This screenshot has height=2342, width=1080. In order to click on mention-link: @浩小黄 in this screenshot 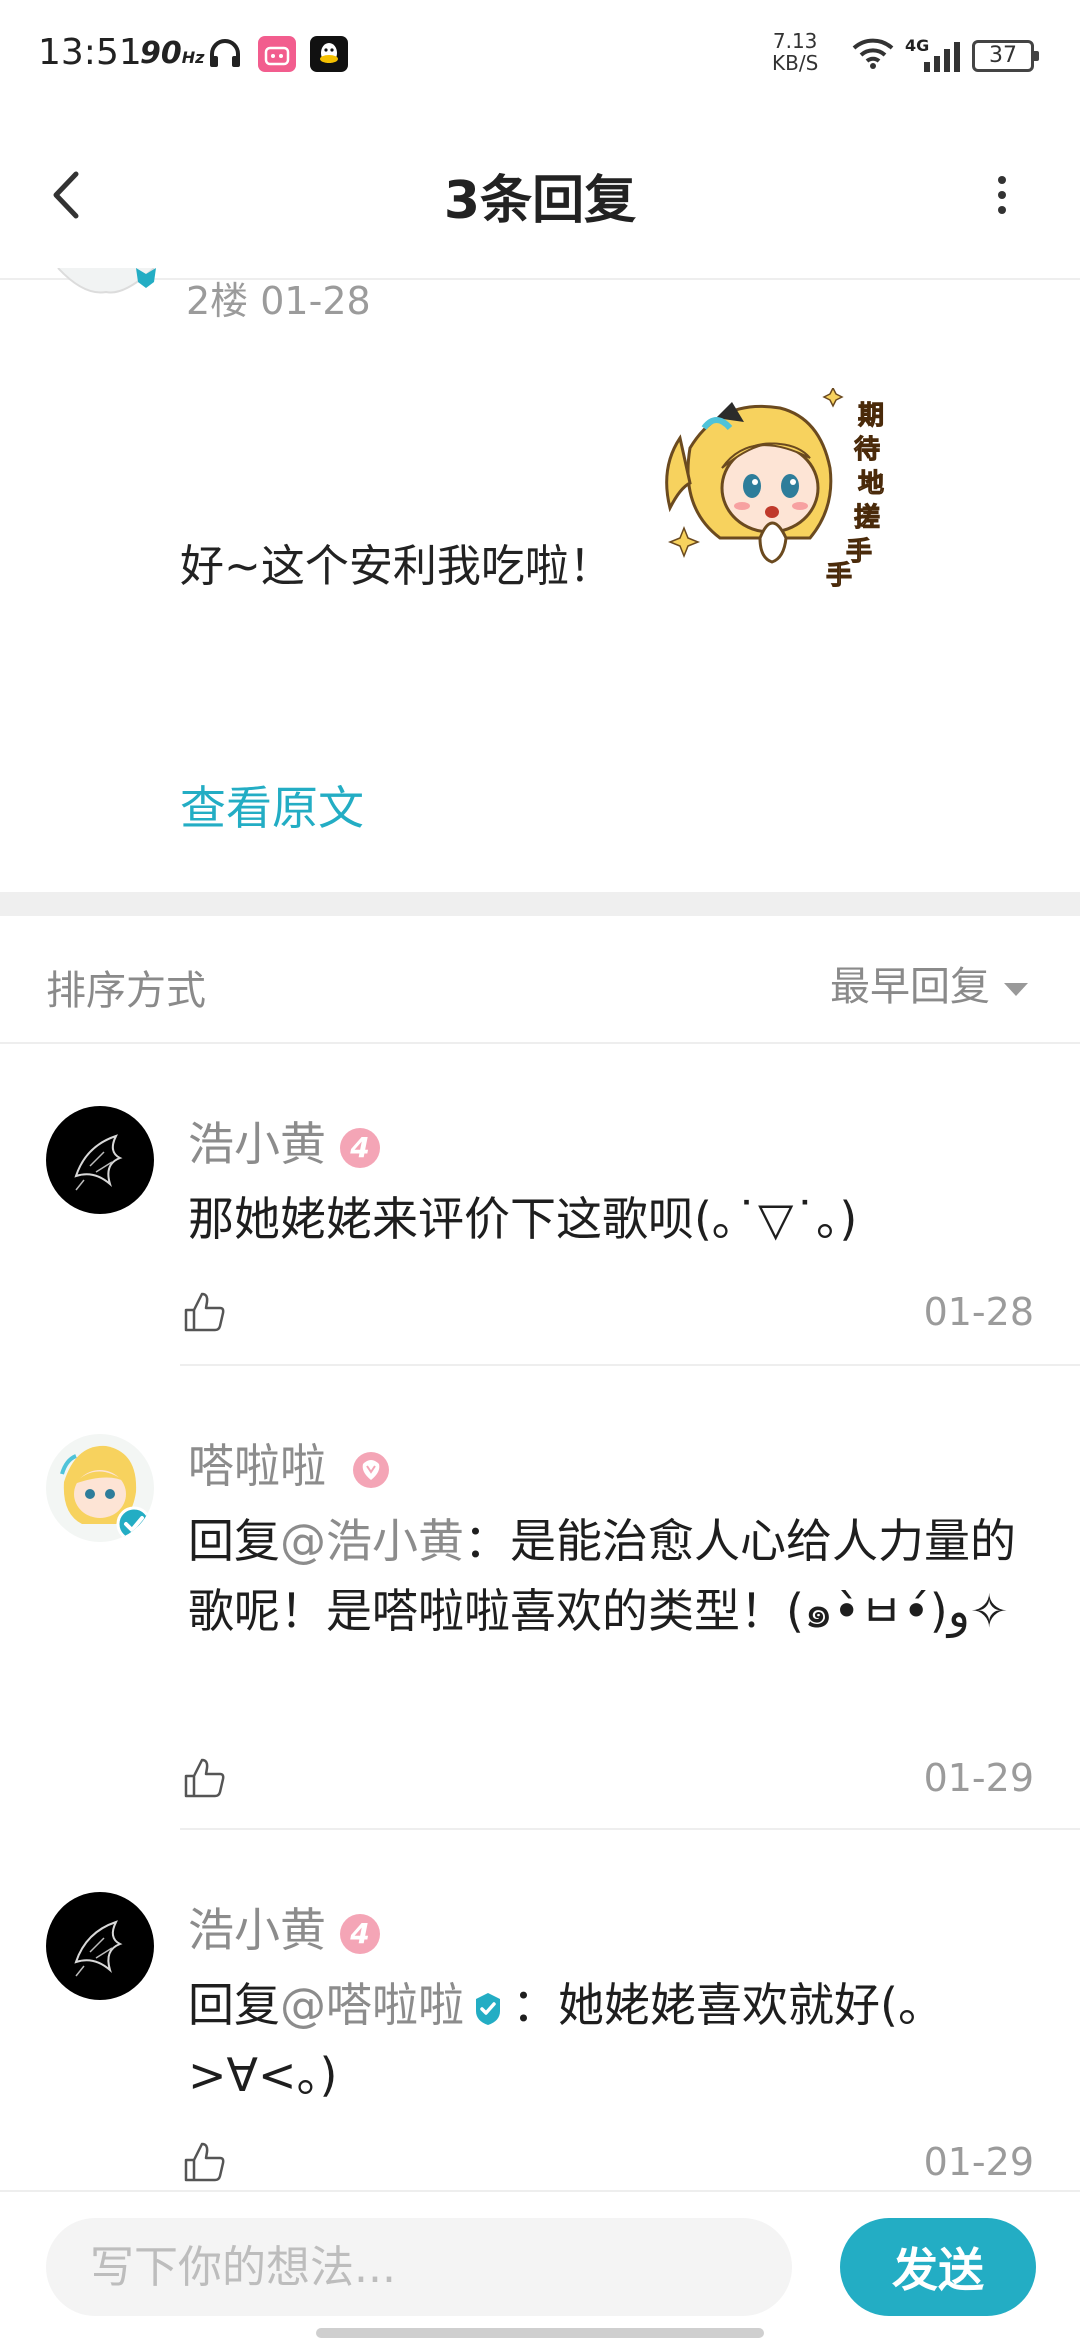, I will do `click(372, 1541)`.